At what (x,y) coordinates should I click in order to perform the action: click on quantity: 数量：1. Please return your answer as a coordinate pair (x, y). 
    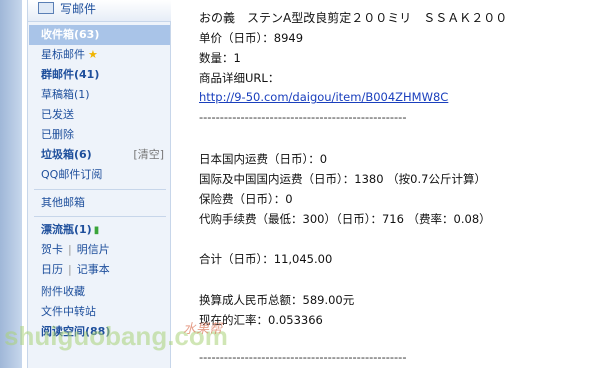
    Looking at the image, I should click on (220, 58).